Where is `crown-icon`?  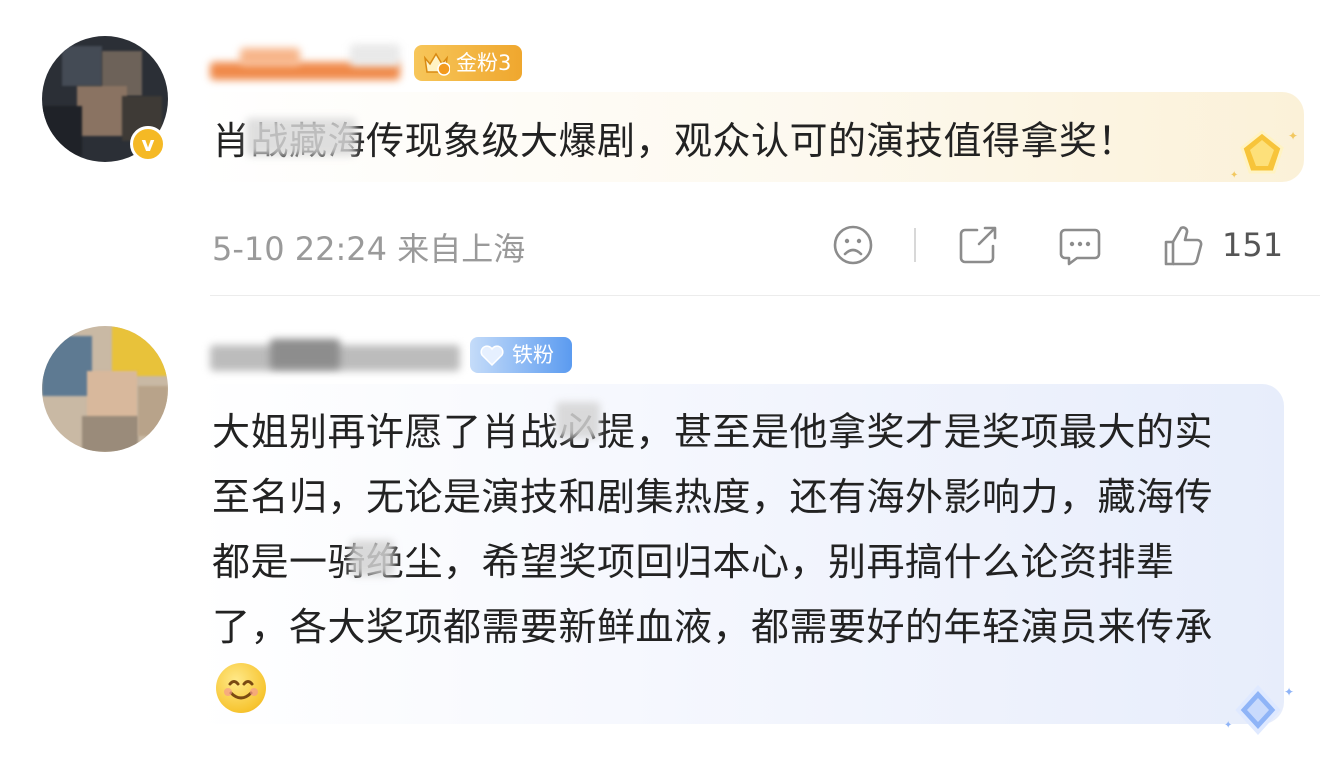 crown-icon is located at coordinates (436, 64).